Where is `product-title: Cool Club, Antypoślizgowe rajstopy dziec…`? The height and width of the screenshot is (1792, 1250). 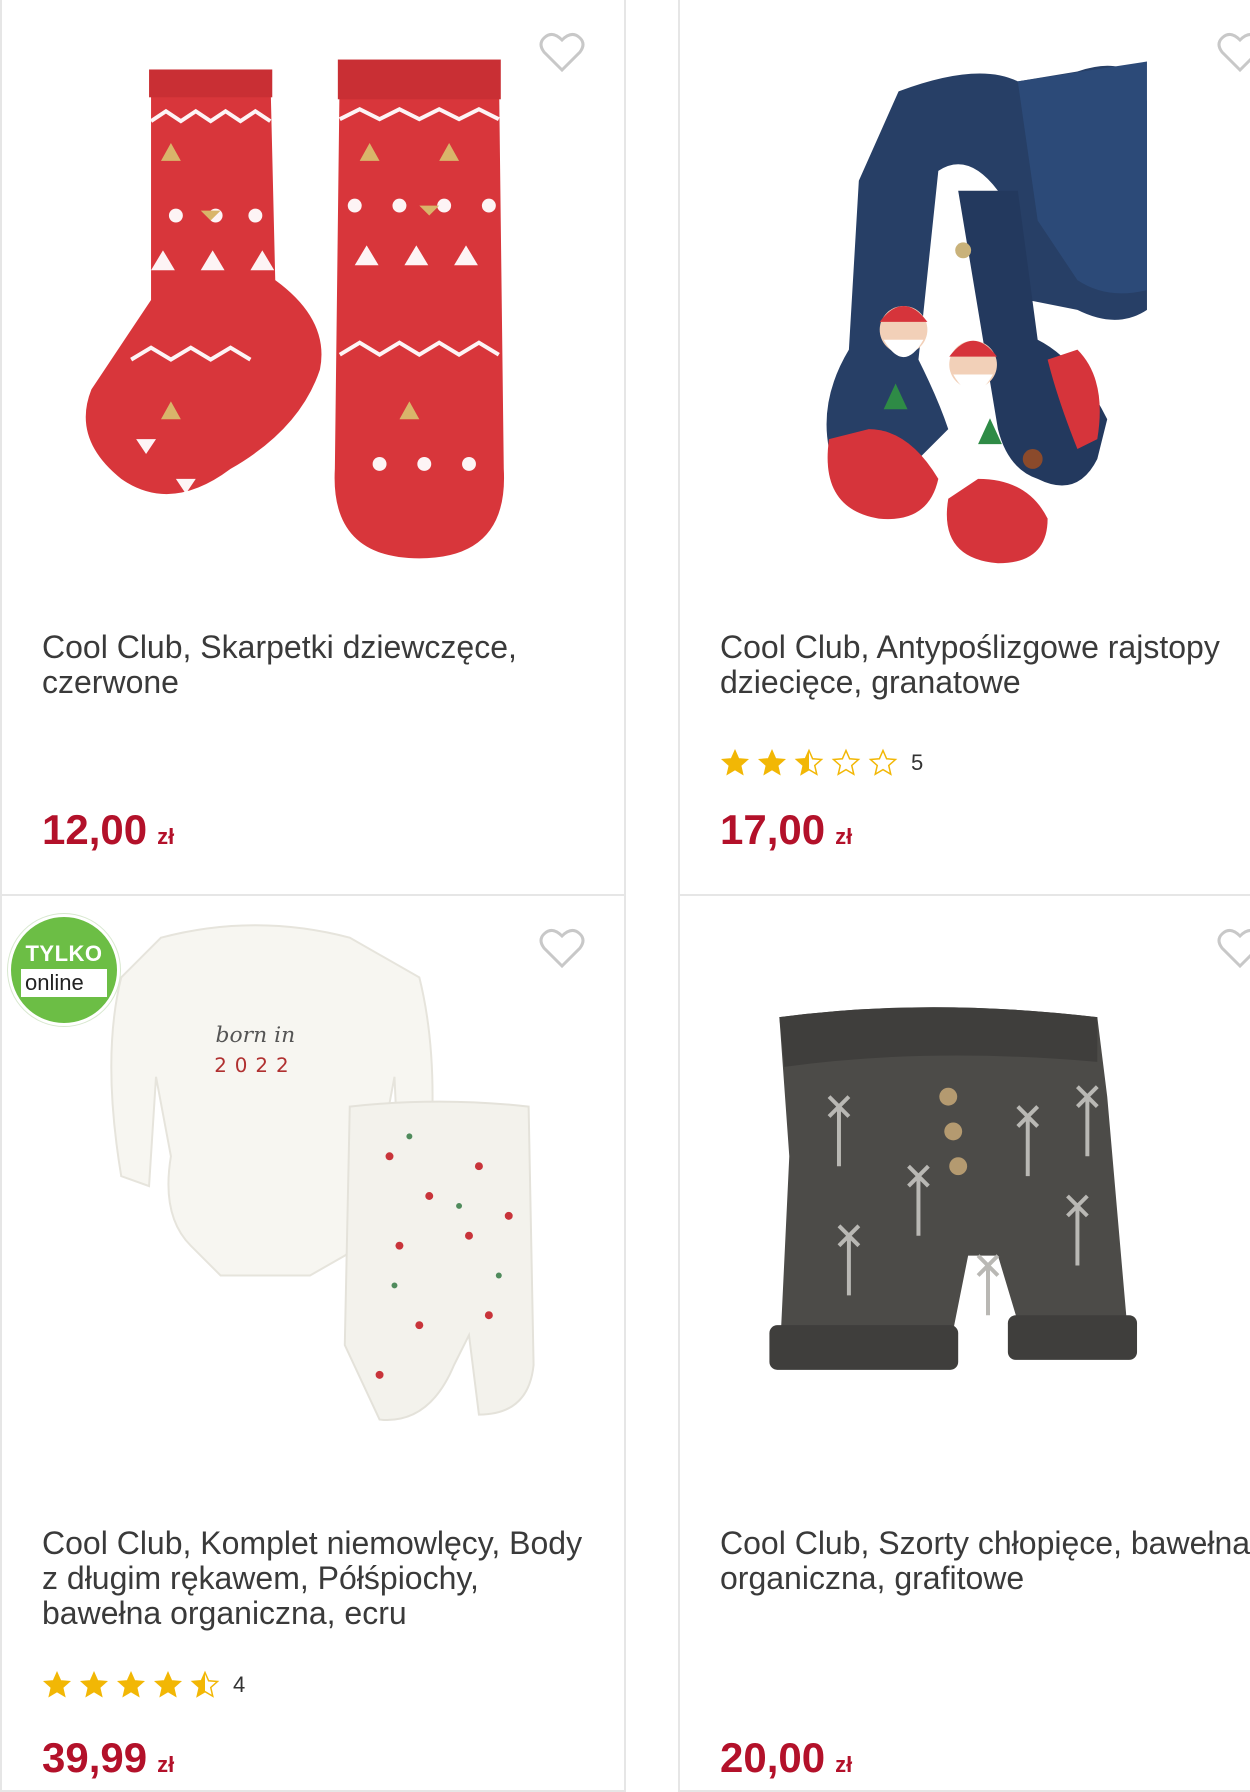
product-title: Cool Club, Antypoślizgowe rajstopy dziec… is located at coordinates (985, 665).